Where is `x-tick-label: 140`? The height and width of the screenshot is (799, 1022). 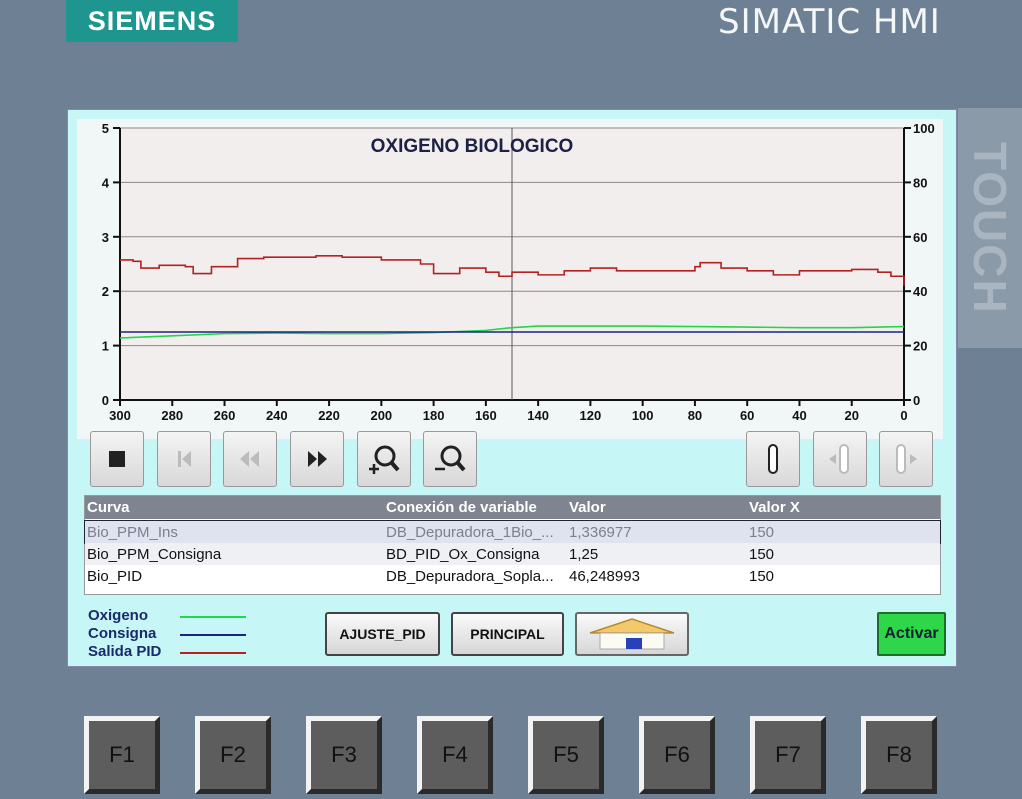 x-tick-label: 140 is located at coordinates (538, 415).